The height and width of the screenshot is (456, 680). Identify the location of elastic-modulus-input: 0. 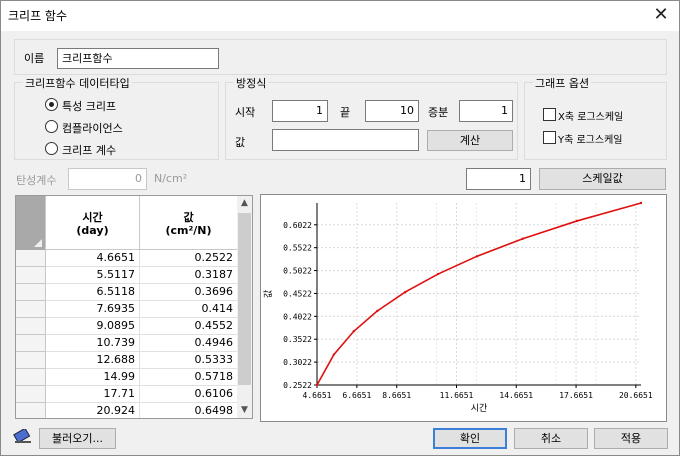
(107, 179).